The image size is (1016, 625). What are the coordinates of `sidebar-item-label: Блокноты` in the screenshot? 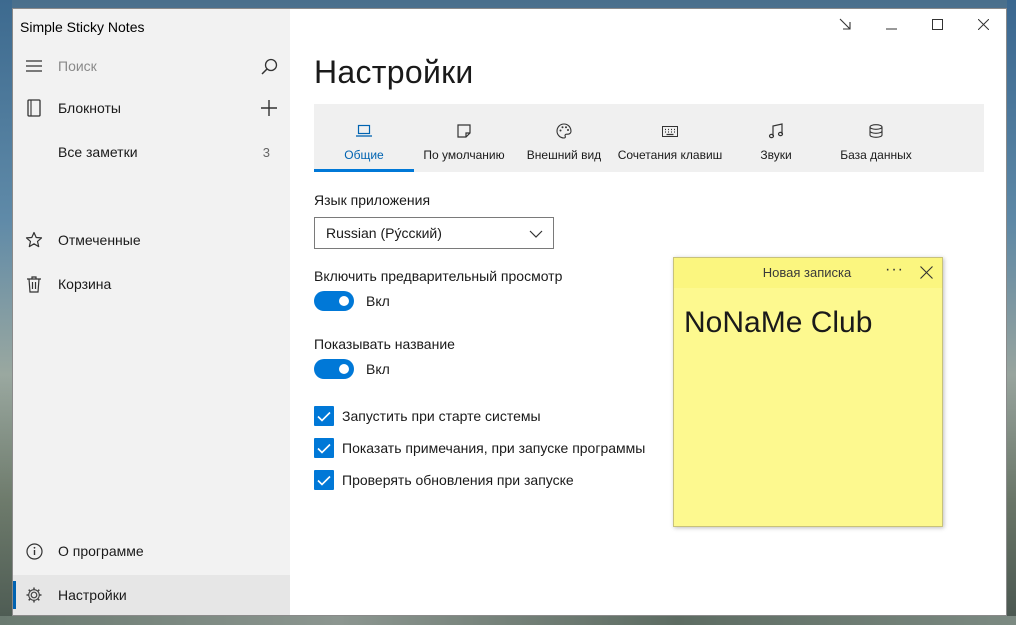 It's located at (89, 108).